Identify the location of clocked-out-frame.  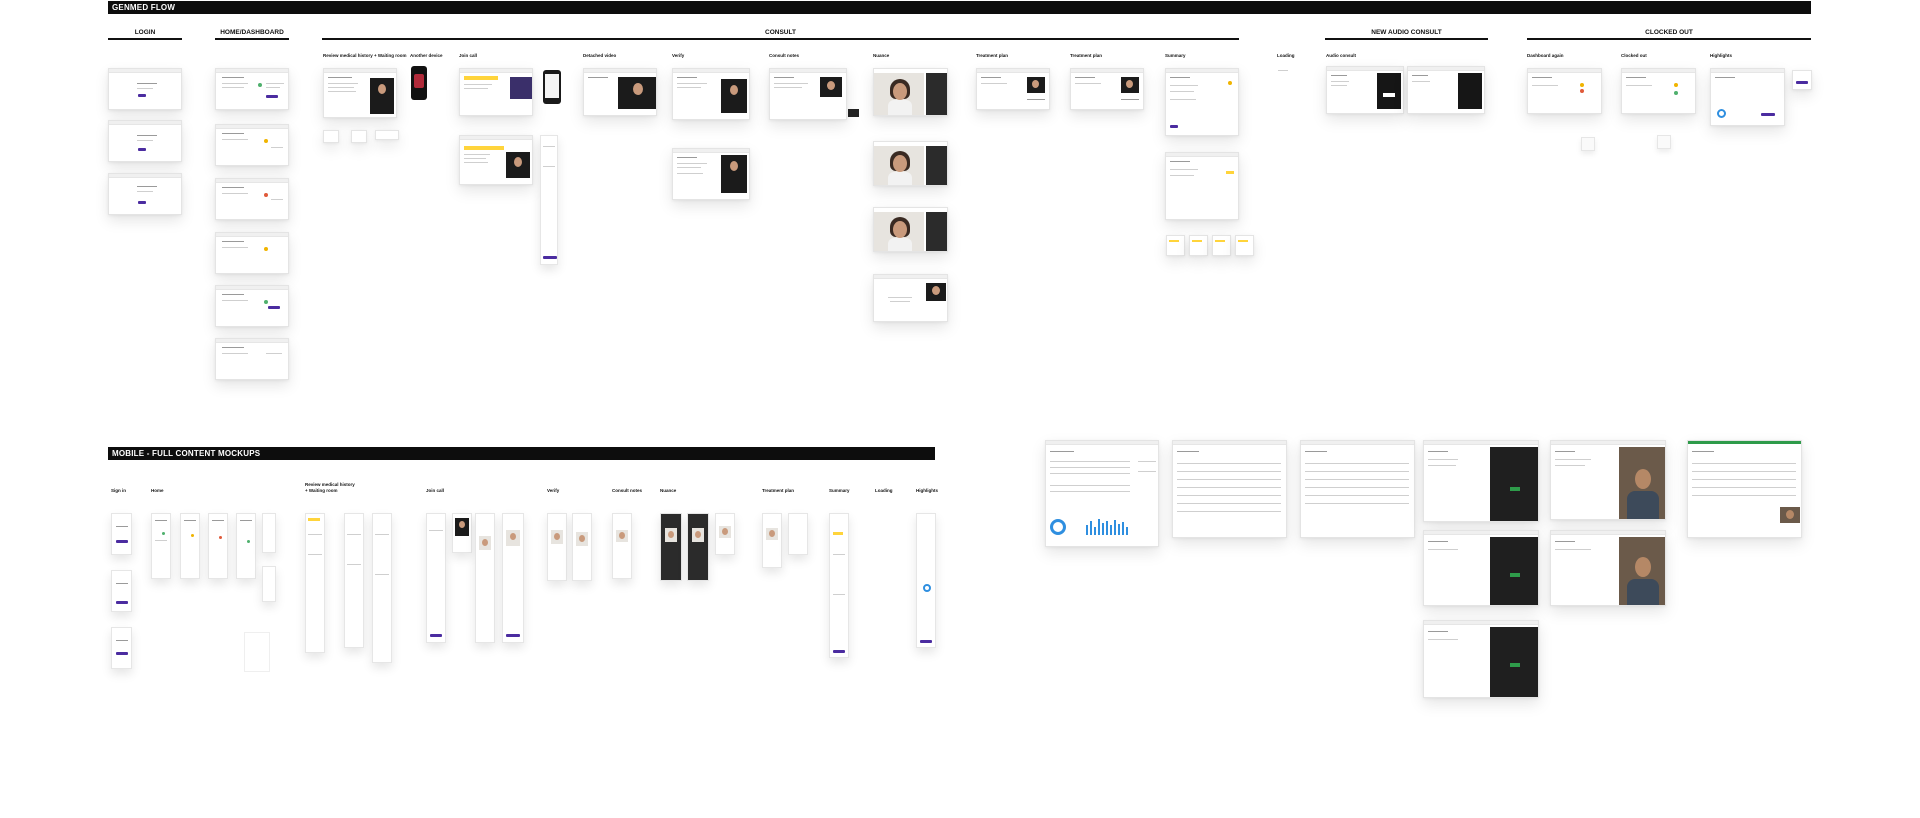
(1658, 91).